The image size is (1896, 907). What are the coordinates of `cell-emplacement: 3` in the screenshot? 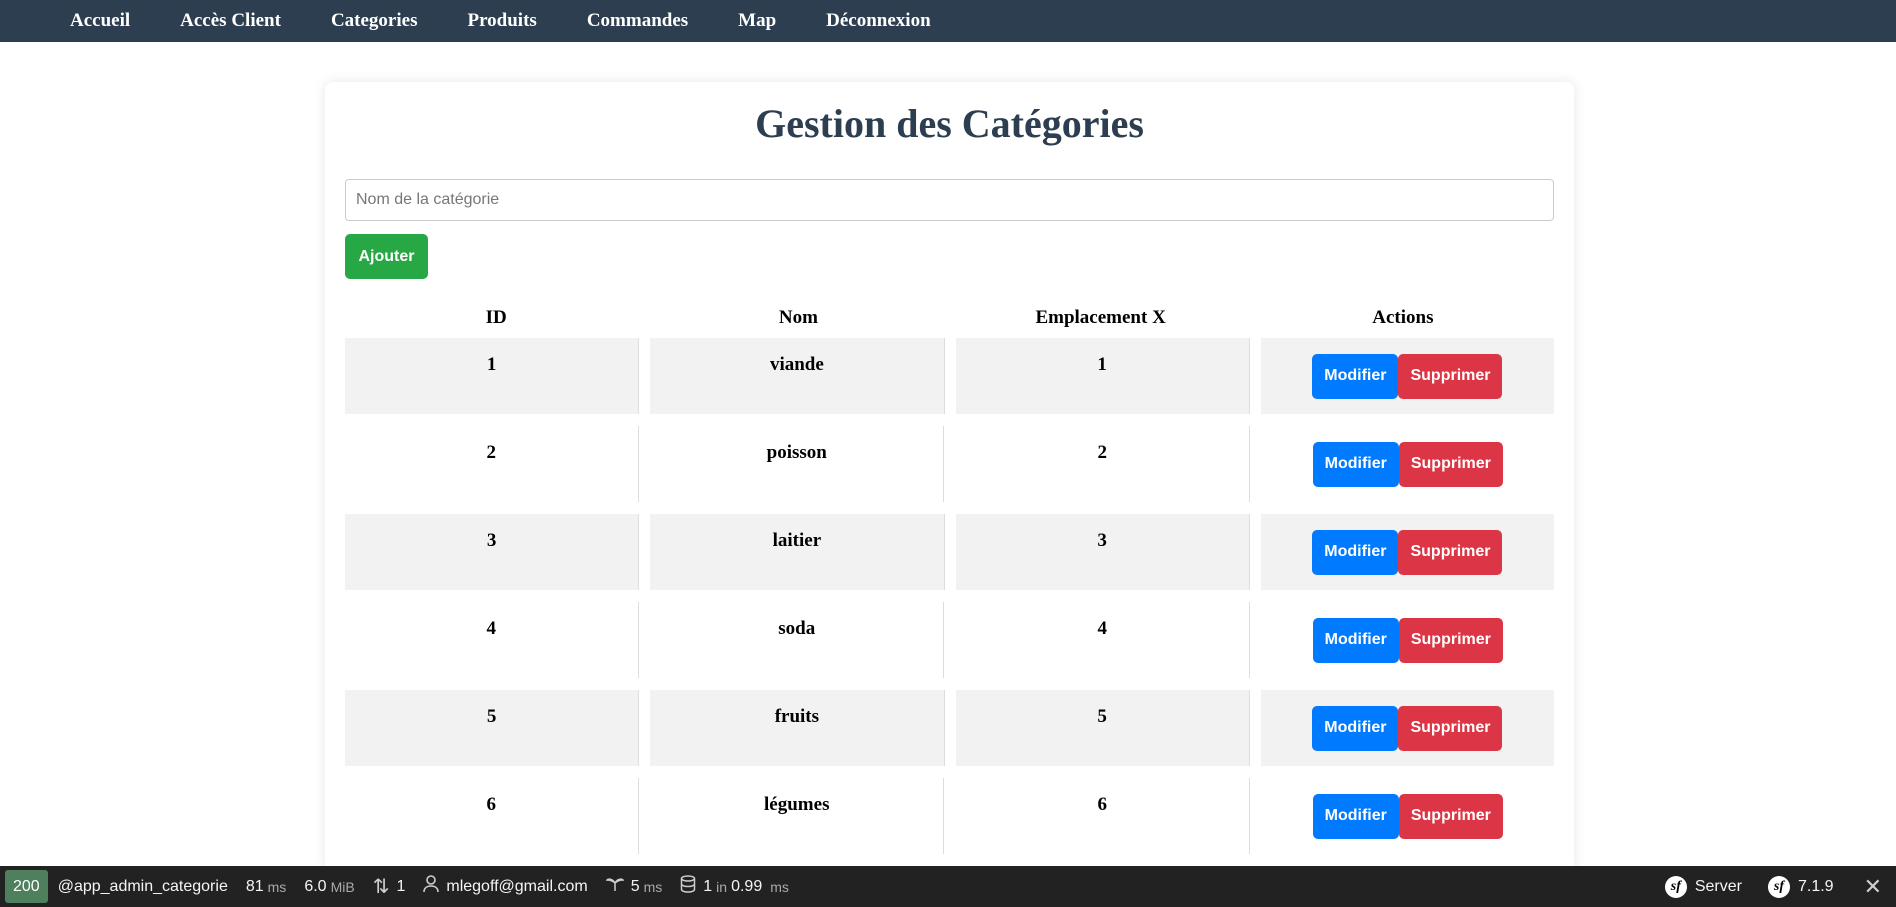 It's located at (1102, 552).